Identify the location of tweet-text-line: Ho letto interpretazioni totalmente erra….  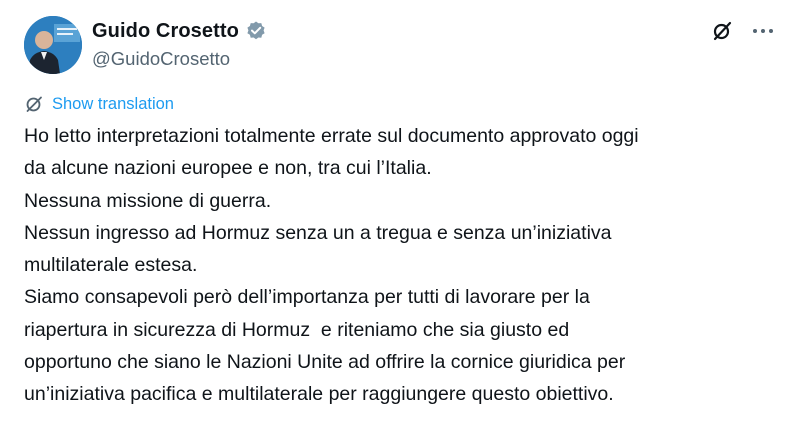
(331, 136).